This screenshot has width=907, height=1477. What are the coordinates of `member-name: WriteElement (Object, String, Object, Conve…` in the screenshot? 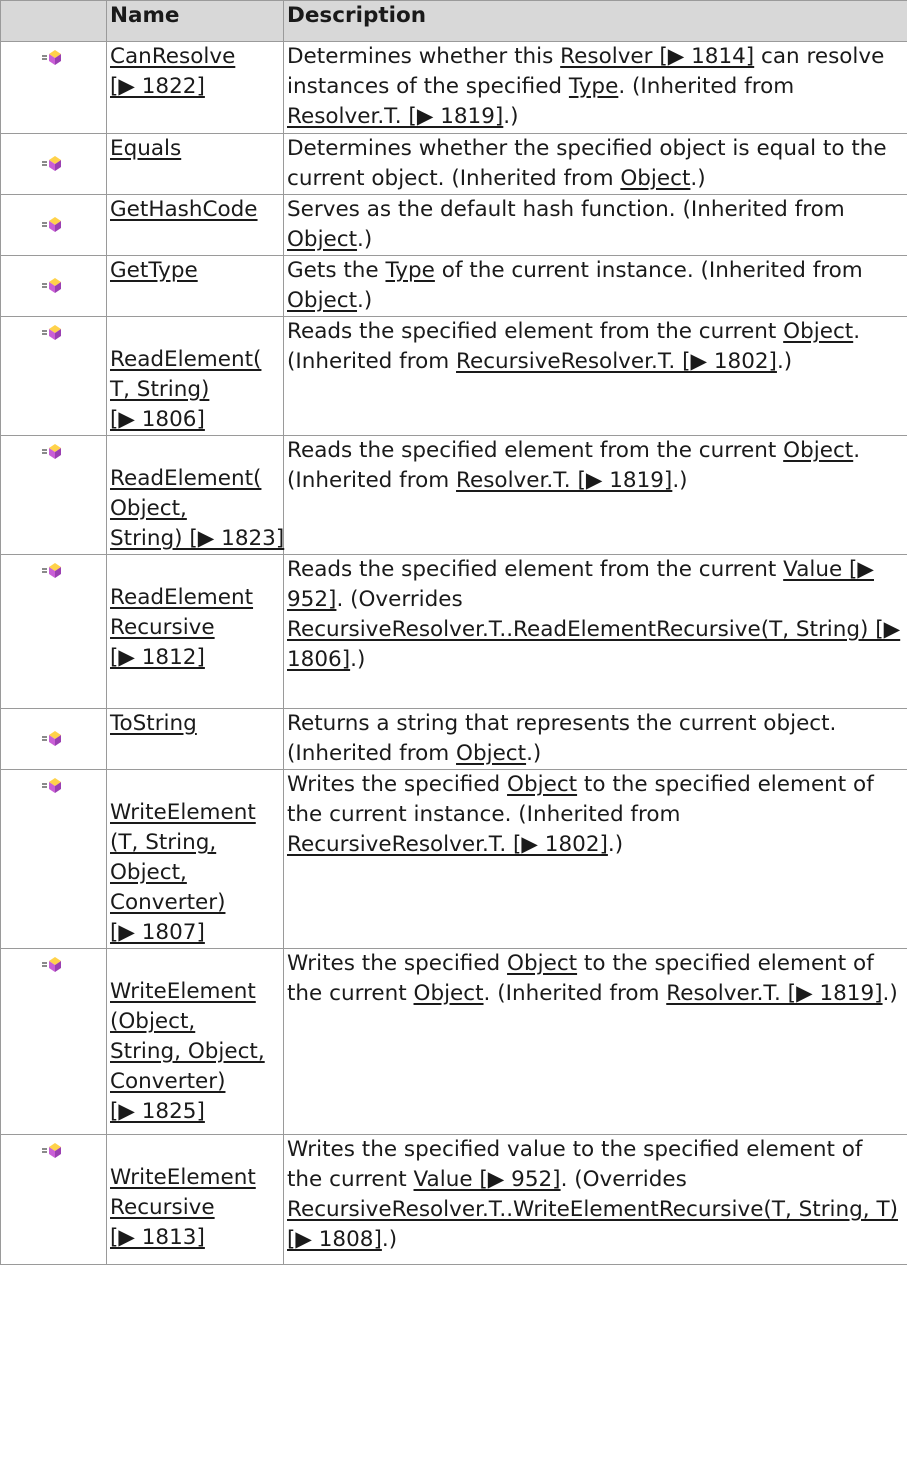 It's located at (195, 1041).